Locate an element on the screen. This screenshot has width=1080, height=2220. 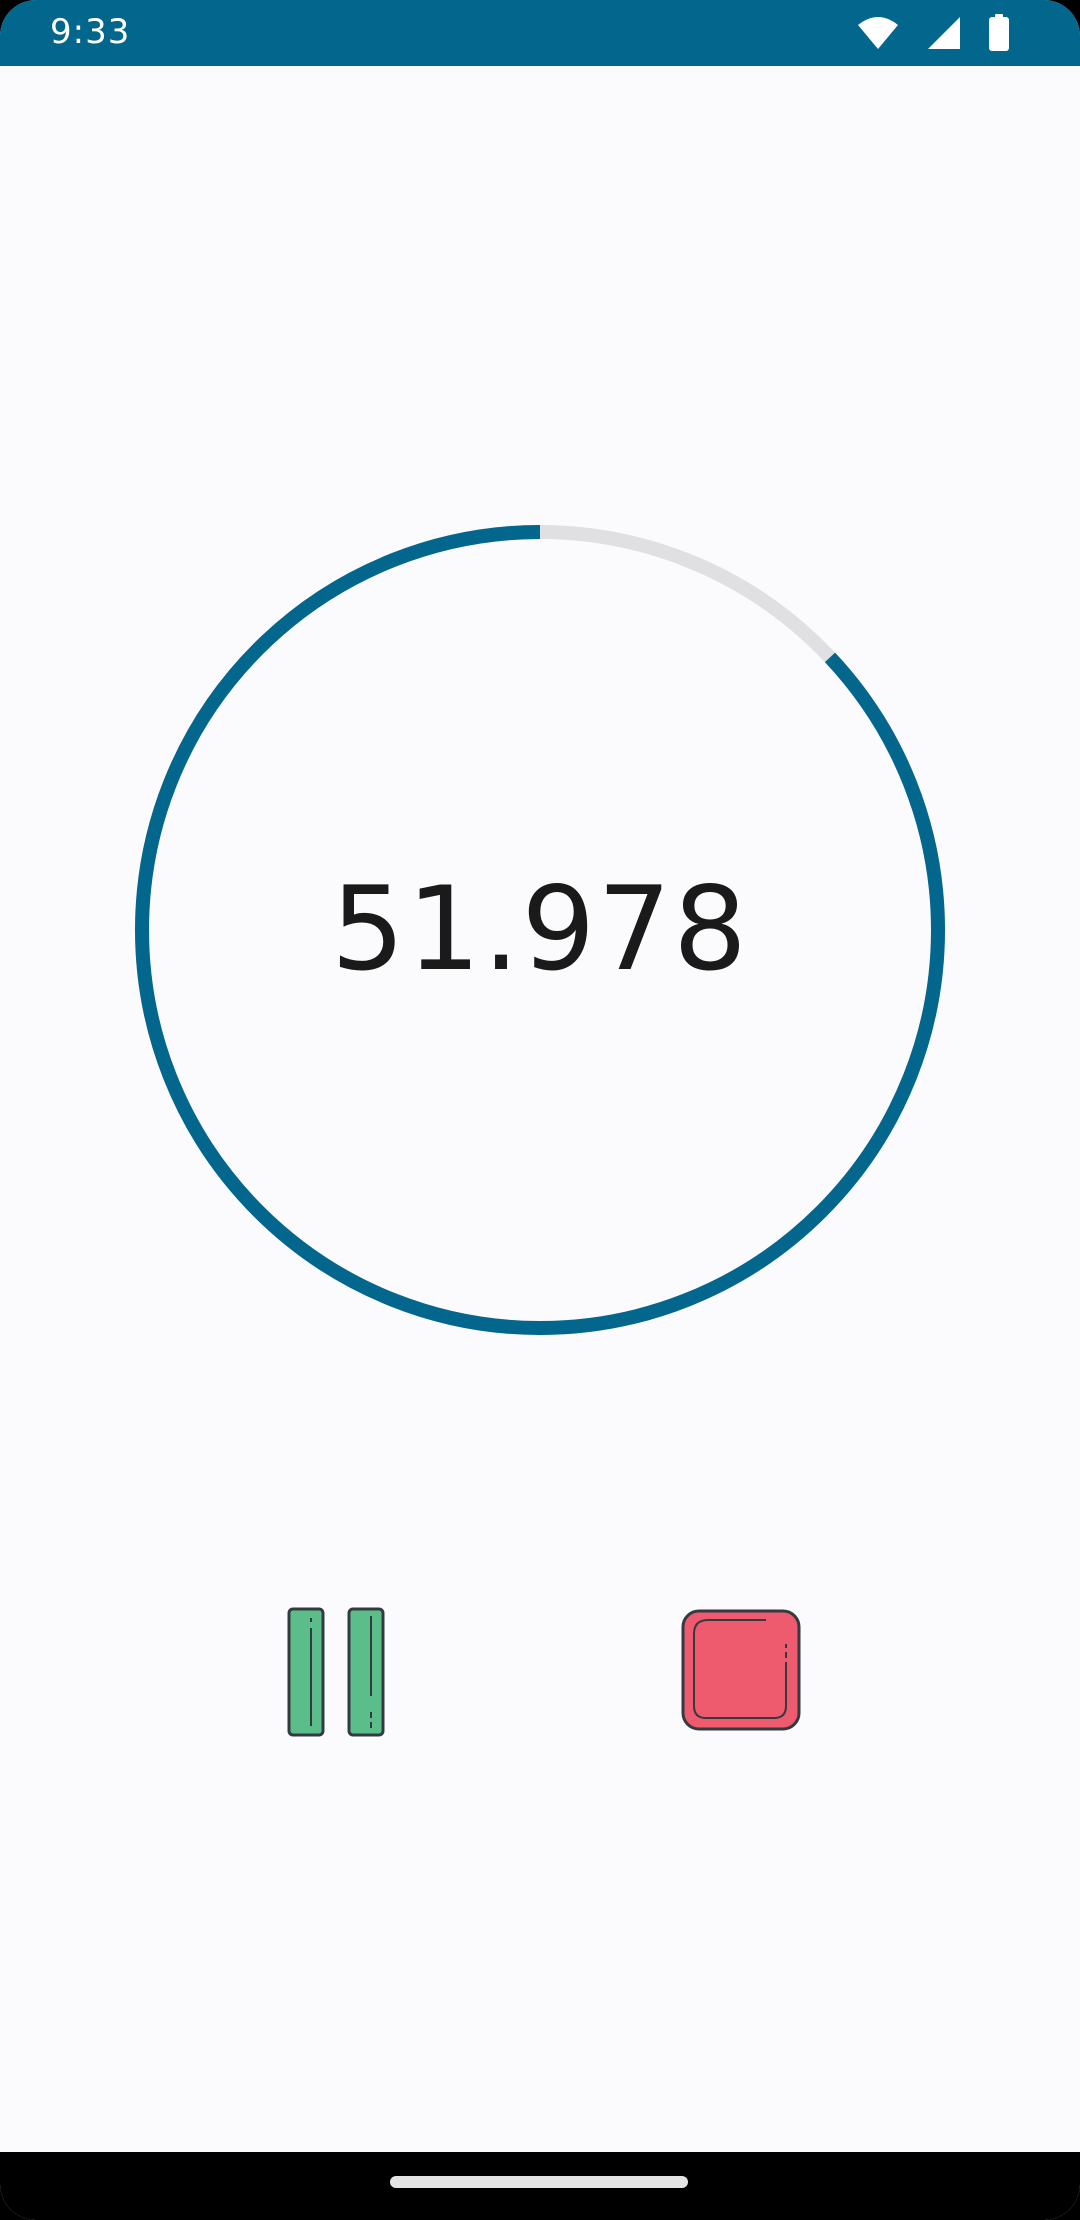
stop-icon is located at coordinates (741, 1670).